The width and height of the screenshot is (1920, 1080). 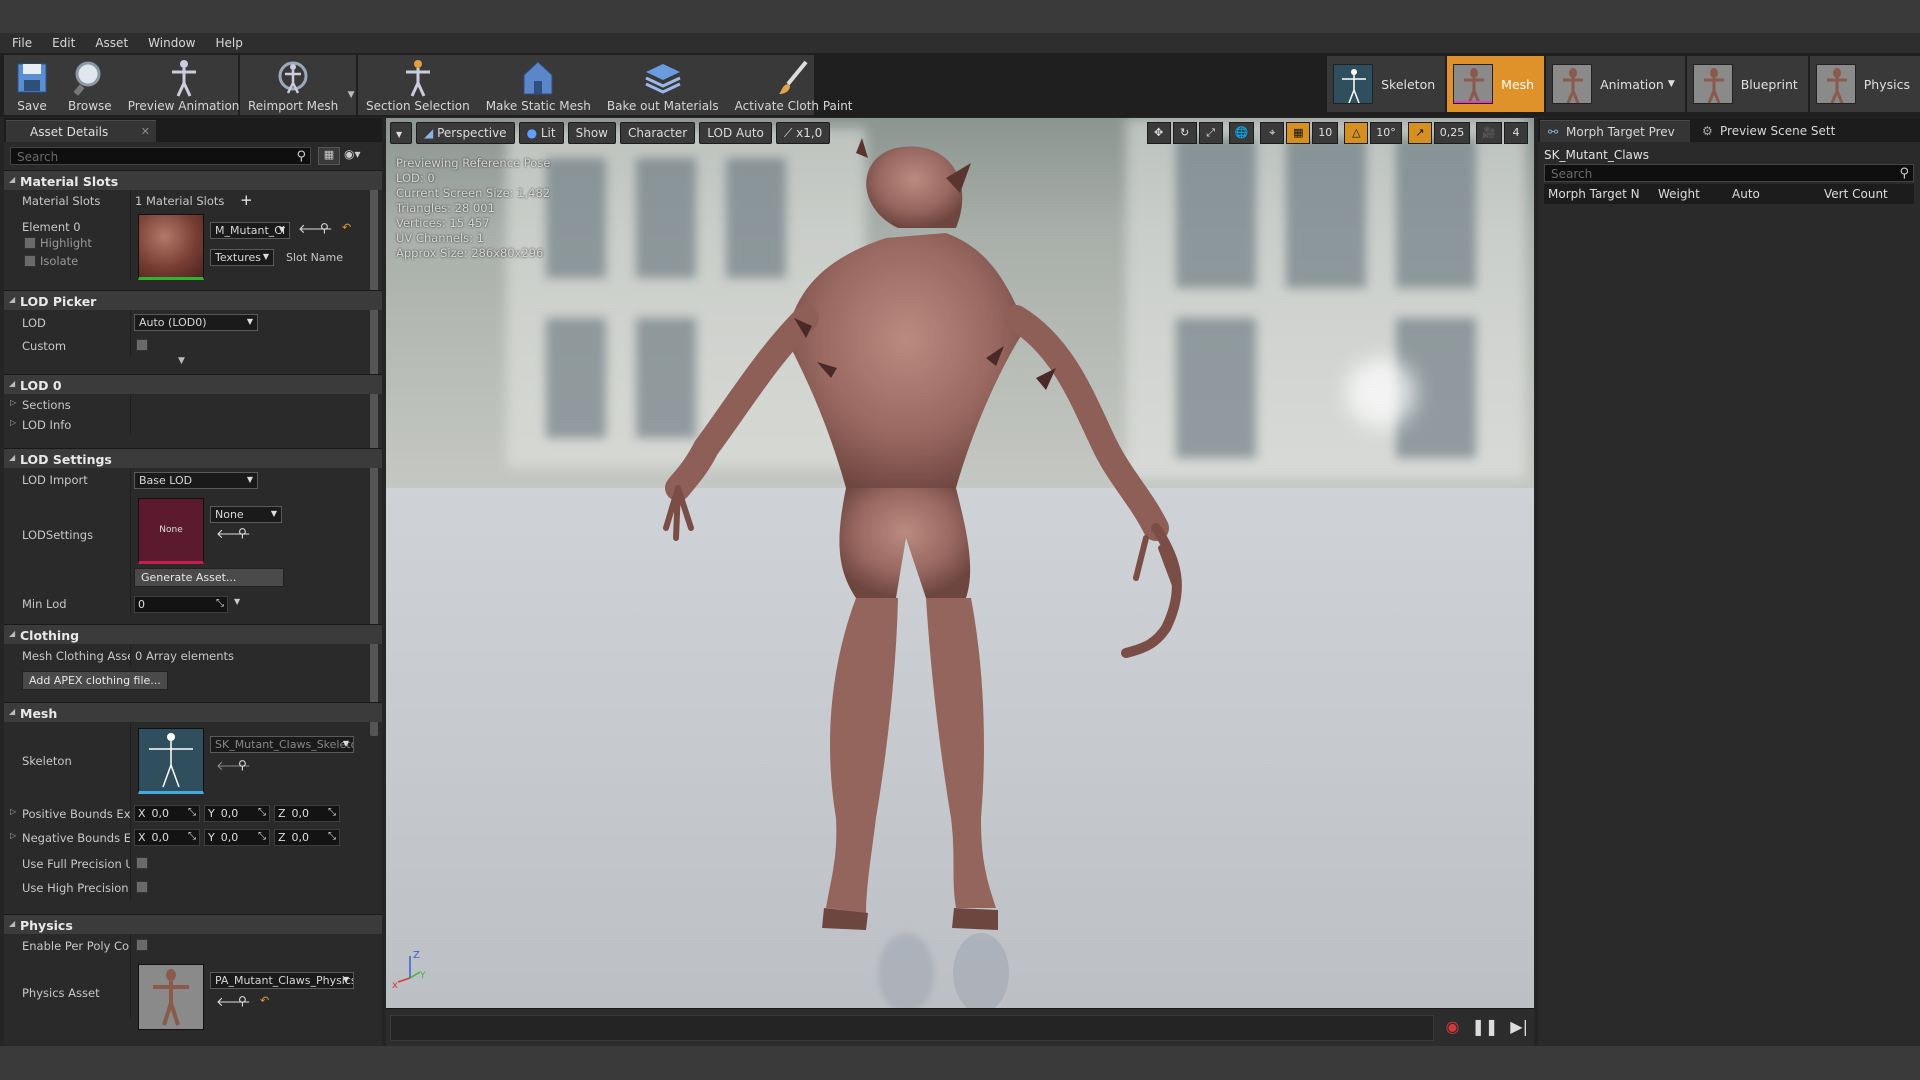 I want to click on per-poly-collision-checkbox, so click(x=142, y=945).